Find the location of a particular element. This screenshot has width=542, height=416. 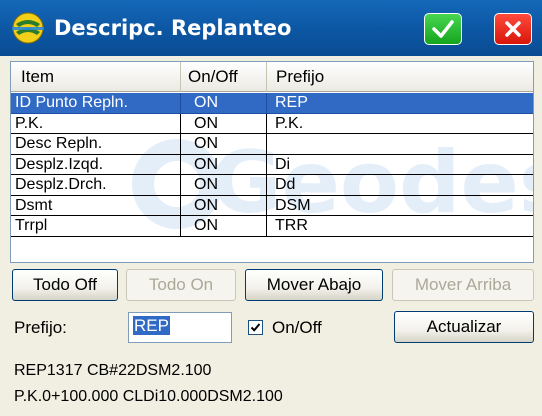

row-prefix: Dd is located at coordinates (400, 185).